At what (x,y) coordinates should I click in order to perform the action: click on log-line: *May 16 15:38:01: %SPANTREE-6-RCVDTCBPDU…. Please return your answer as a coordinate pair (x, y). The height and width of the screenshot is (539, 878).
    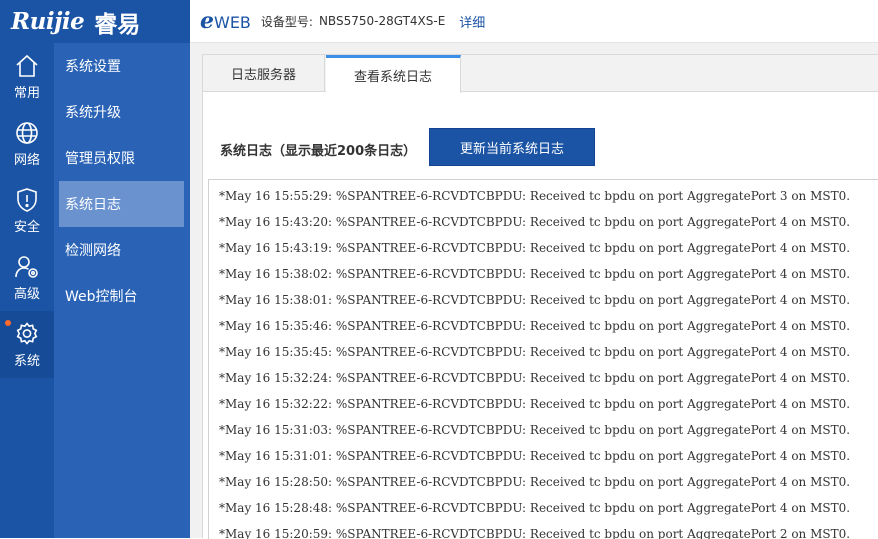
    Looking at the image, I should click on (535, 300).